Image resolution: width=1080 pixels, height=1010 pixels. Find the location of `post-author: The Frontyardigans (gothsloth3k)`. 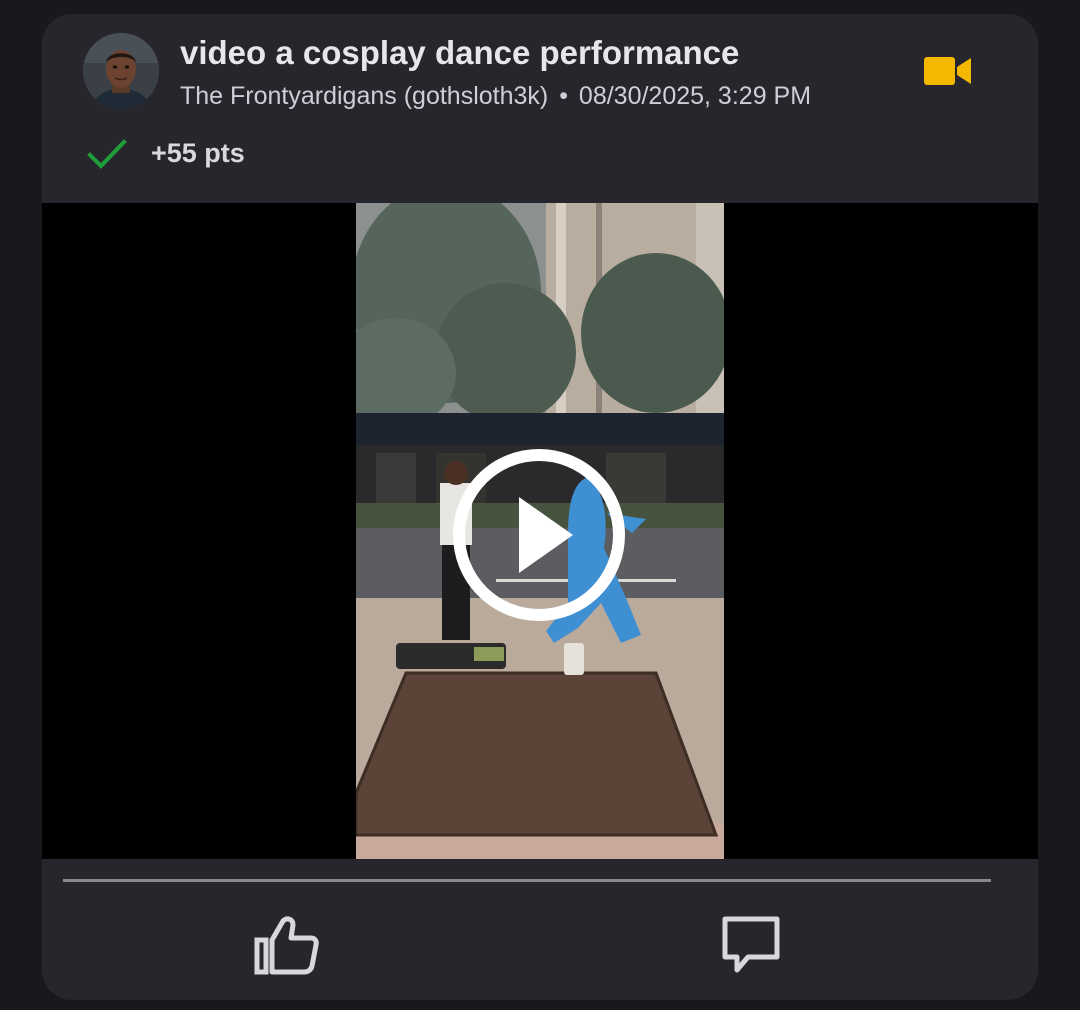

post-author: The Frontyardigans (gothsloth3k) is located at coordinates (364, 96).